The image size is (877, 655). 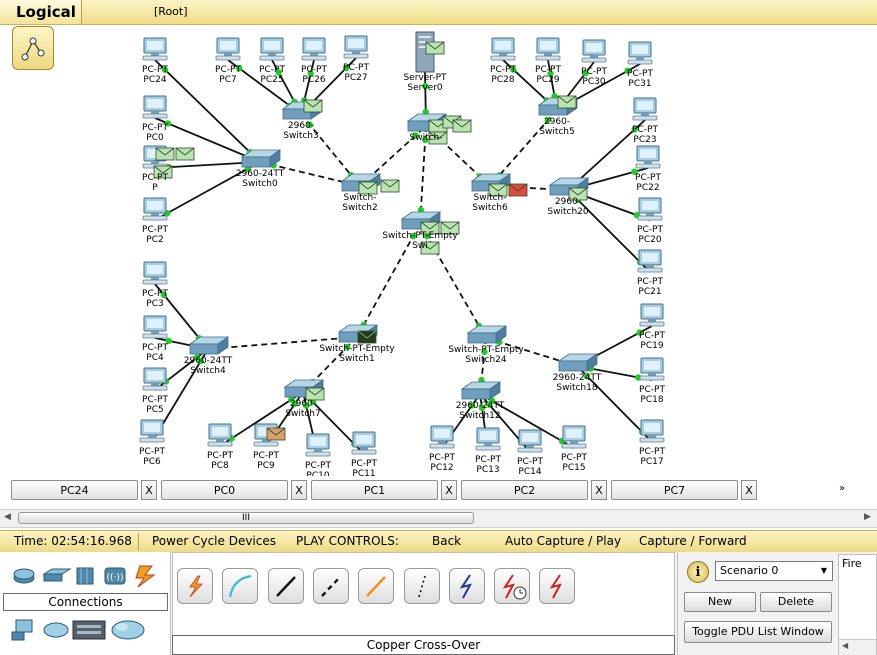 I want to click on pc13-pc-icon, so click(x=488, y=439).